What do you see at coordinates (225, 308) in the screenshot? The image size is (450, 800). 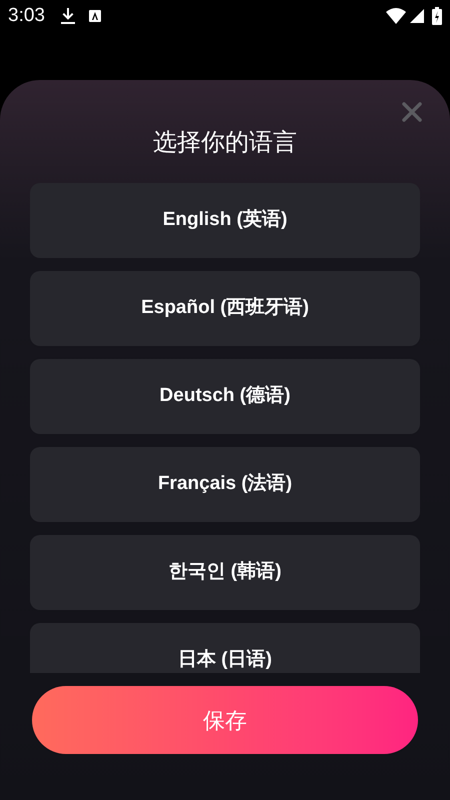 I see `language-option: Español (西班牙语)` at bounding box center [225, 308].